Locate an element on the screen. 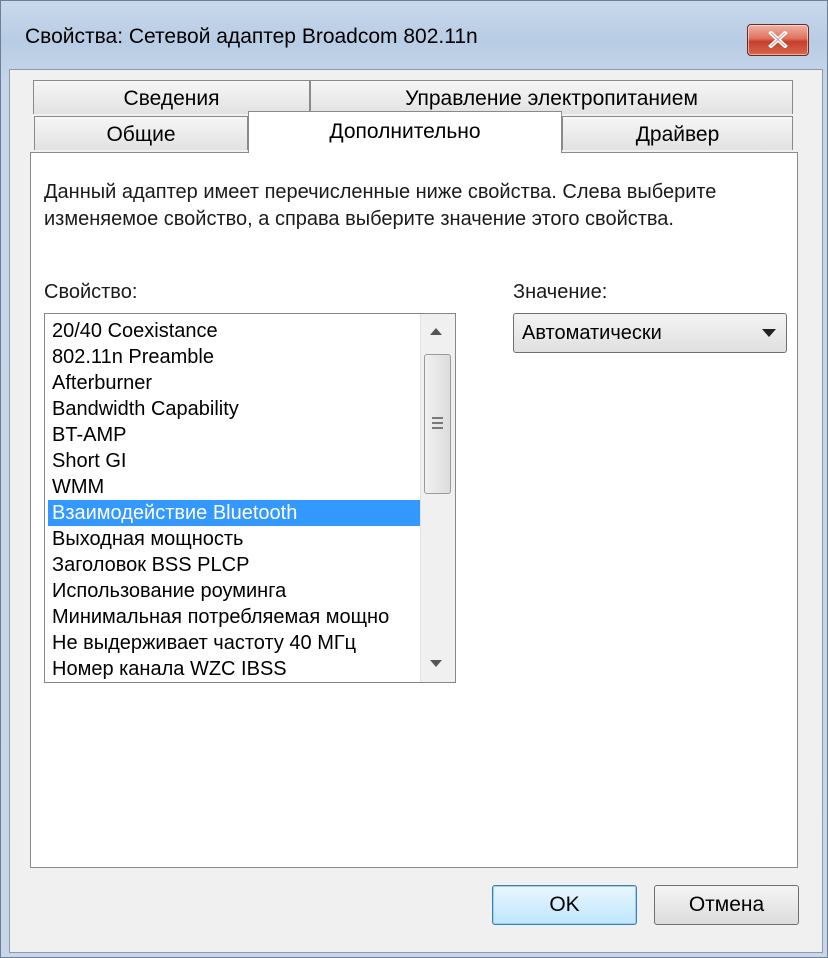 The height and width of the screenshot is (958, 828). tab-power-management: Управление электропитанием is located at coordinates (551, 97).